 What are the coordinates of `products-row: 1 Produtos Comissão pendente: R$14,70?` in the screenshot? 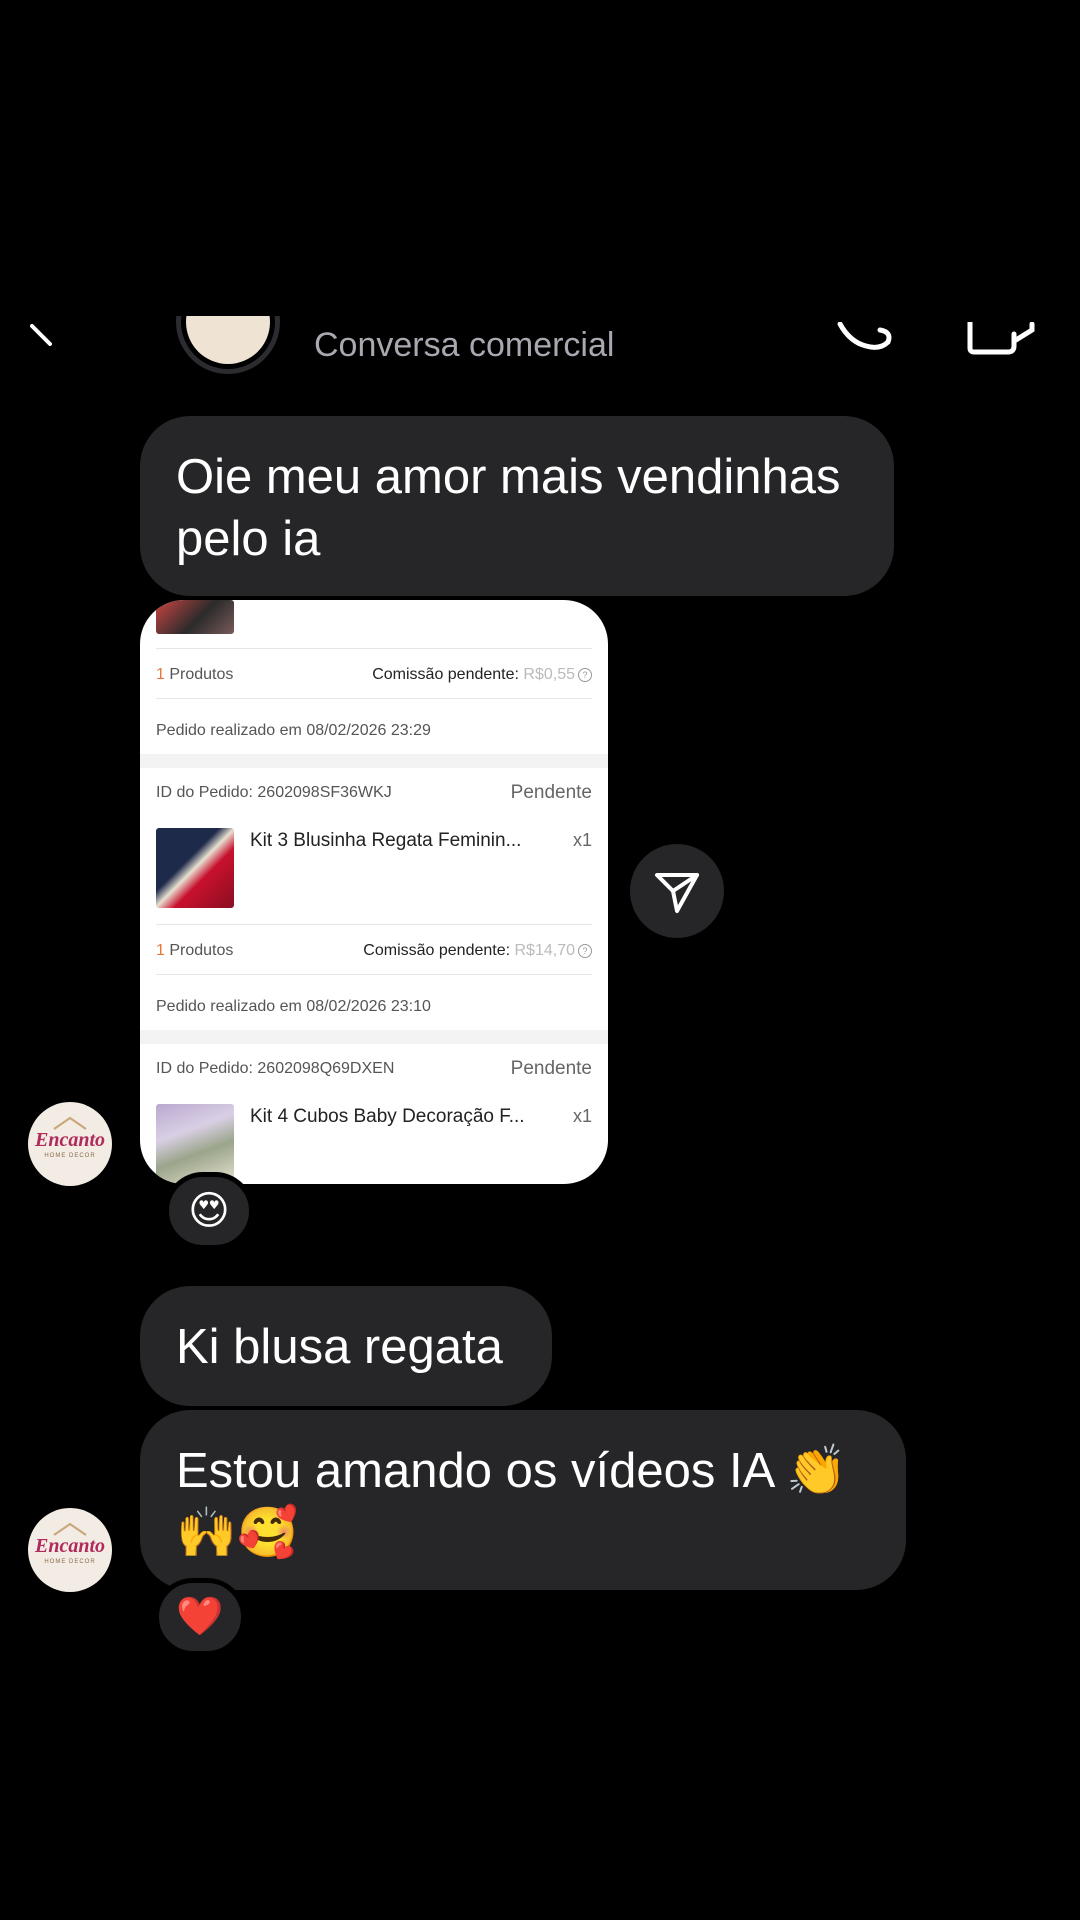 It's located at (374, 951).